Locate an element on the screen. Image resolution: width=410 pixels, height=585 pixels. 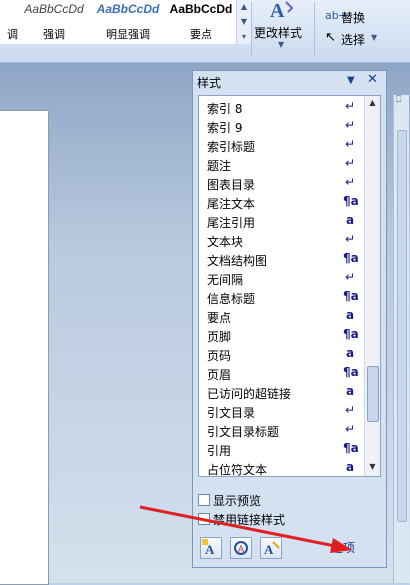
style-list-scrollbar: ▲ ▼ is located at coordinates (372, 286).